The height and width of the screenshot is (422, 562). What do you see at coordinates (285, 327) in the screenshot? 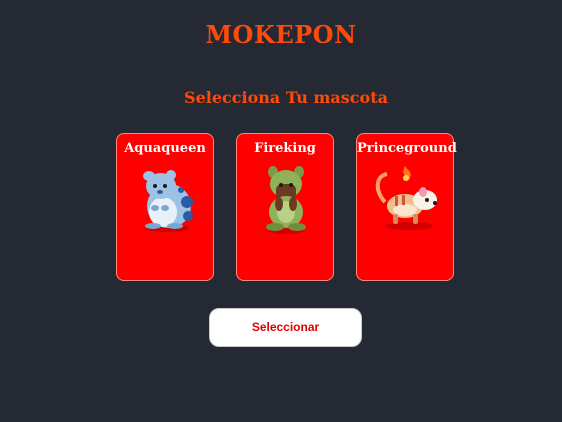
I see `select-pet-button: Seleccionar` at bounding box center [285, 327].